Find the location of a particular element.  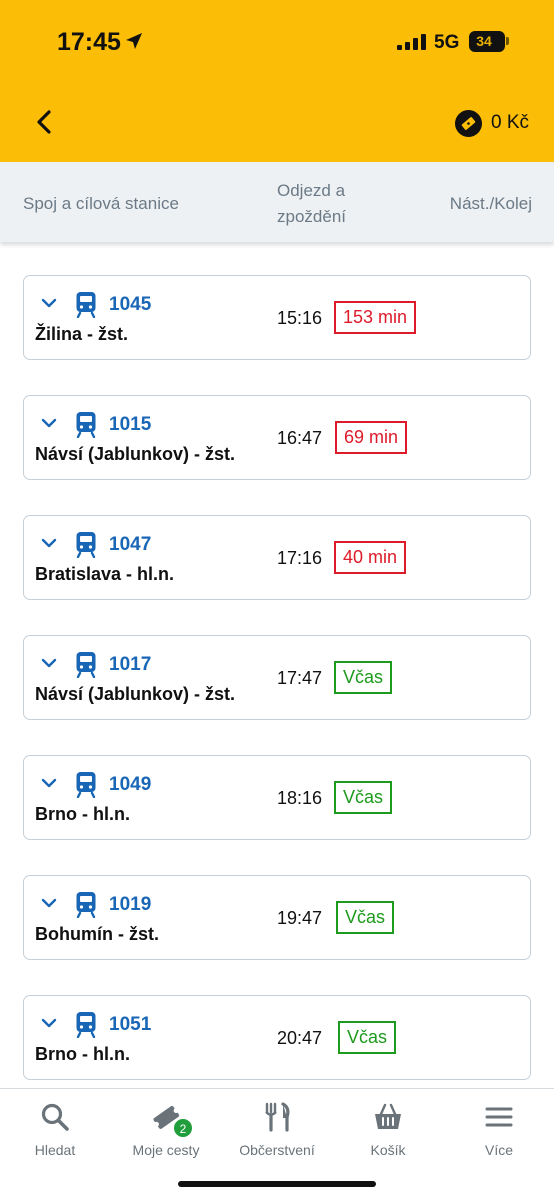

tab-search: Hledat is located at coordinates (55, 1133).